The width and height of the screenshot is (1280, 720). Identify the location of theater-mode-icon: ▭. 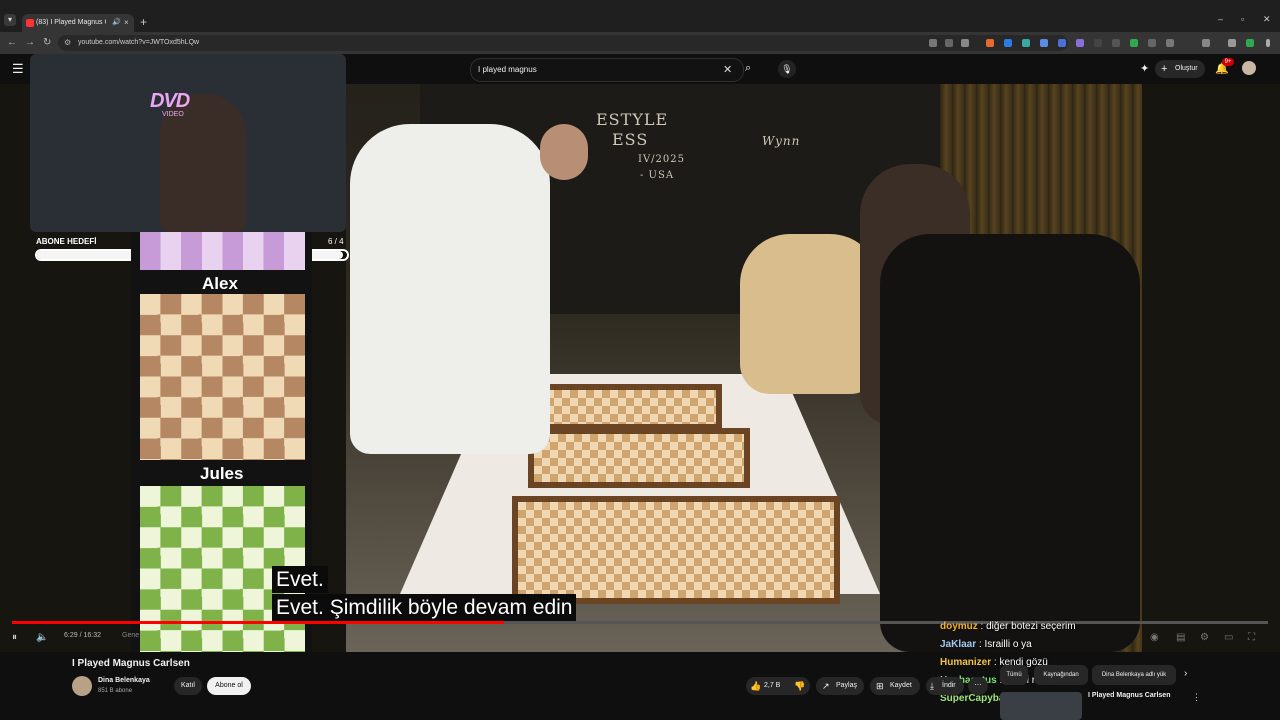
(1228, 637).